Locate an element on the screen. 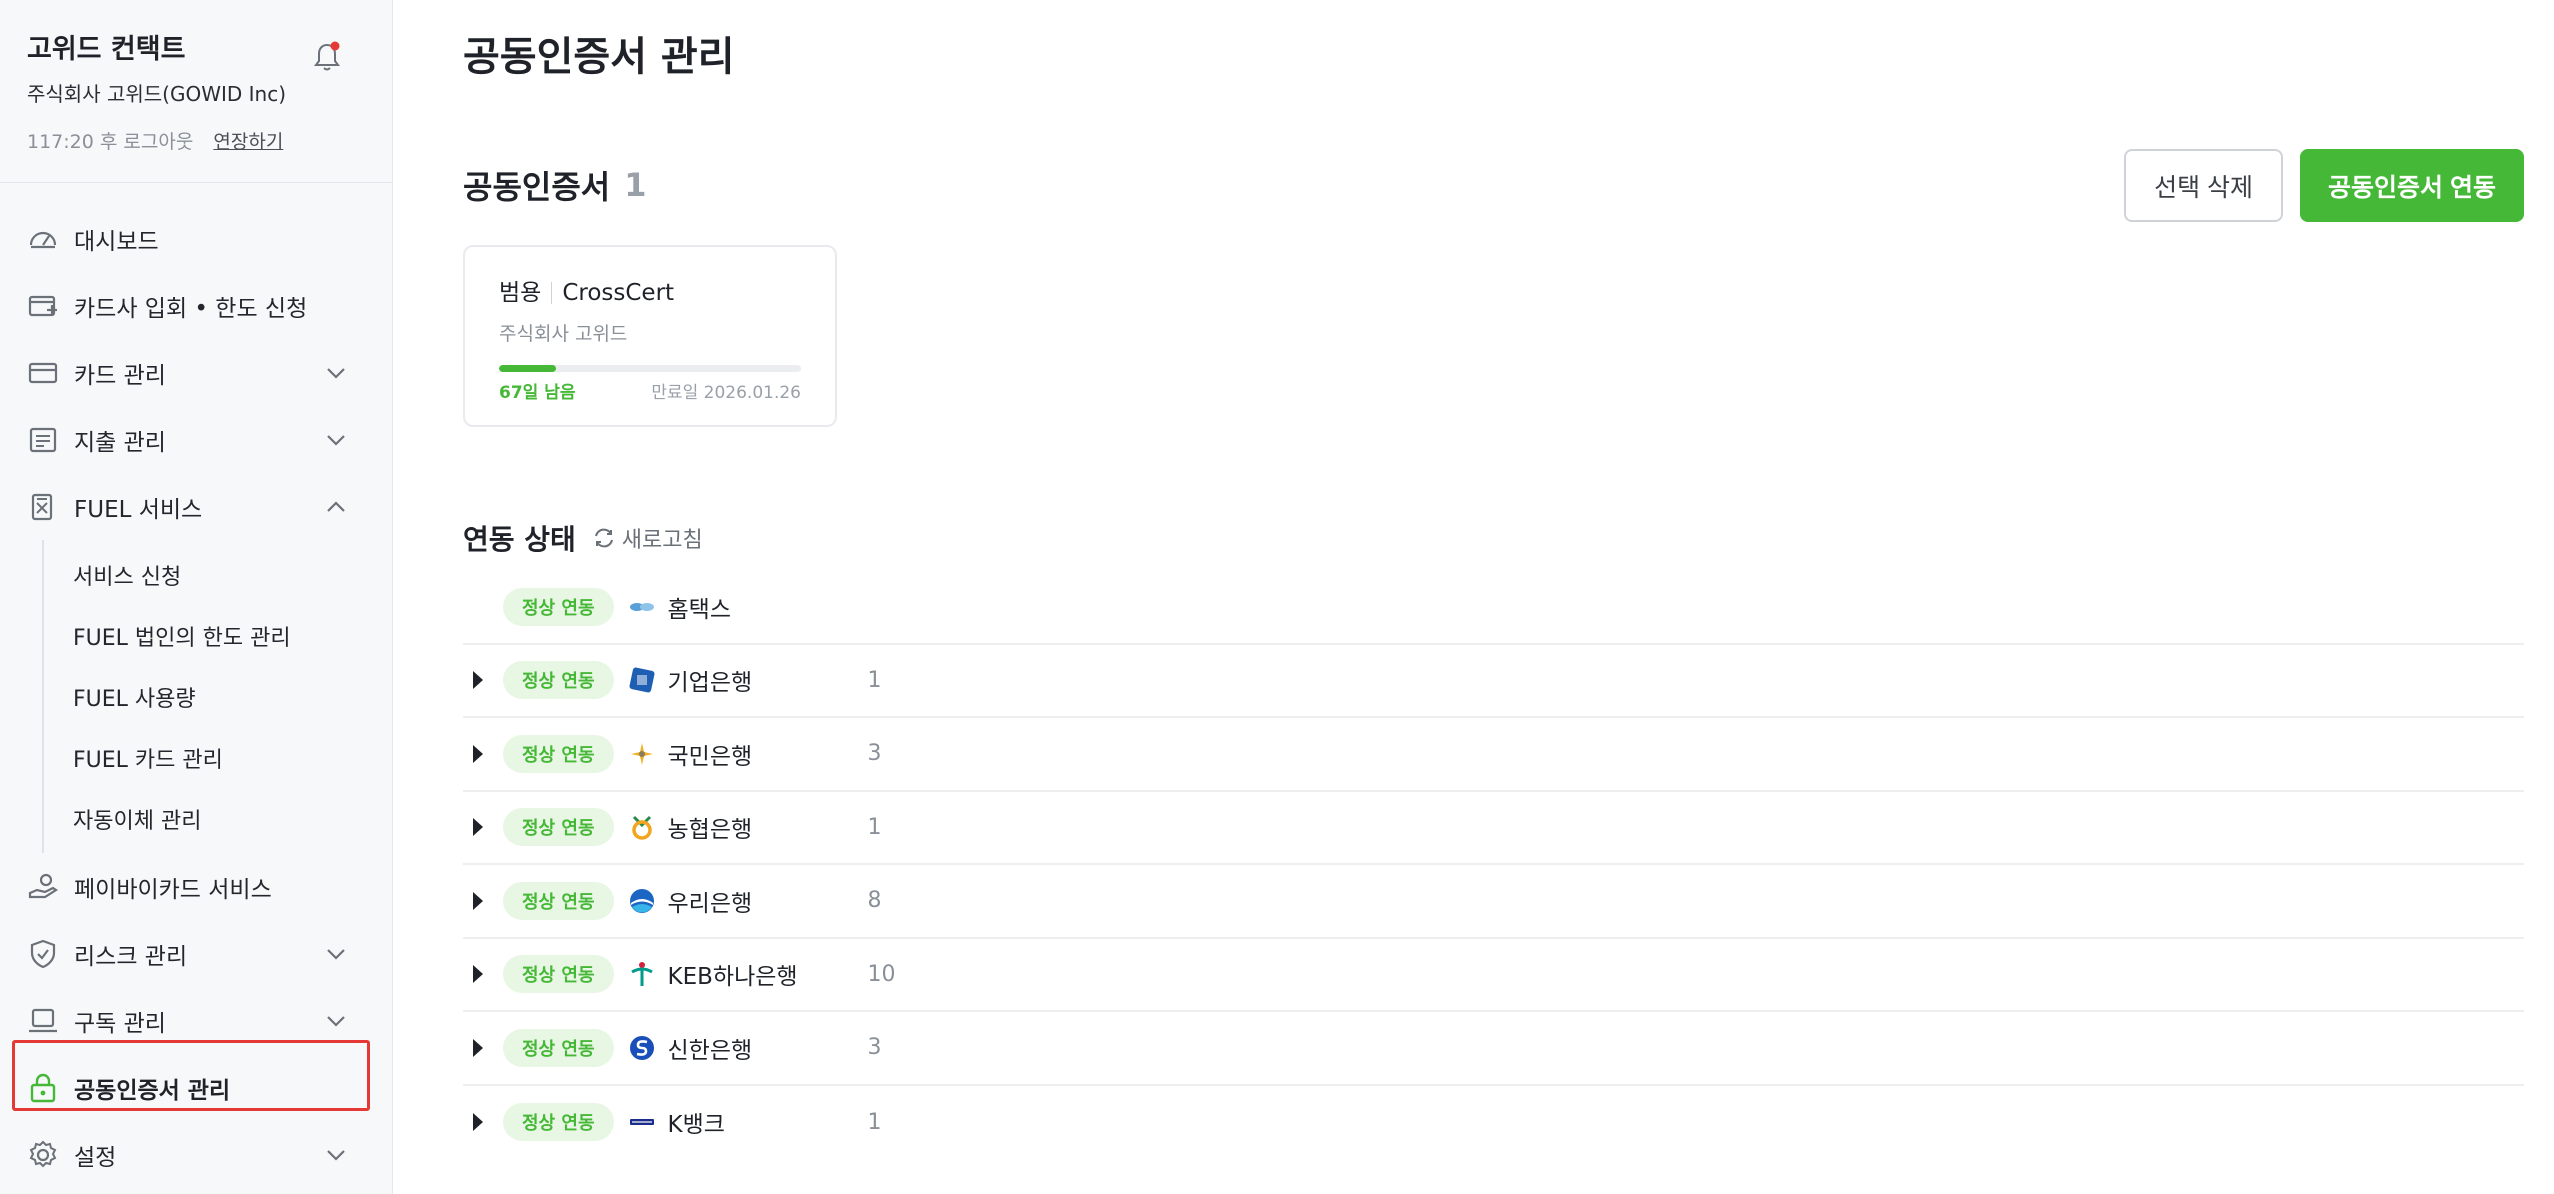 This screenshot has height=1194, width=2554. gear-icon is located at coordinates (43, 1153).